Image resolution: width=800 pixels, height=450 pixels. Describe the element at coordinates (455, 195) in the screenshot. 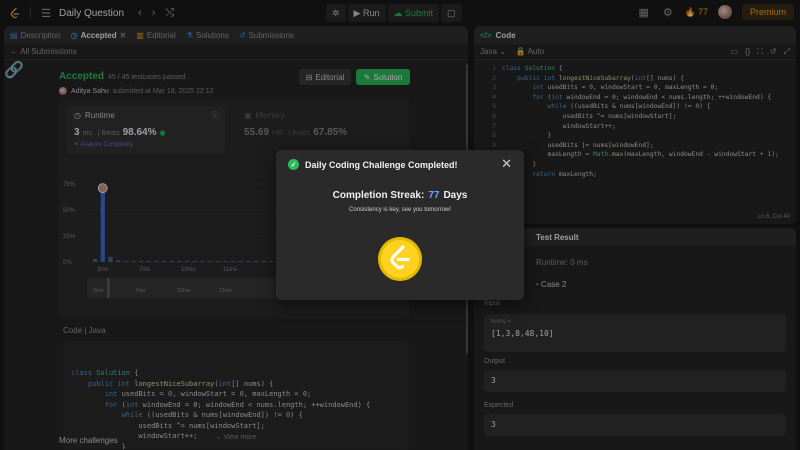

I see `streak-suffix: Days` at that location.